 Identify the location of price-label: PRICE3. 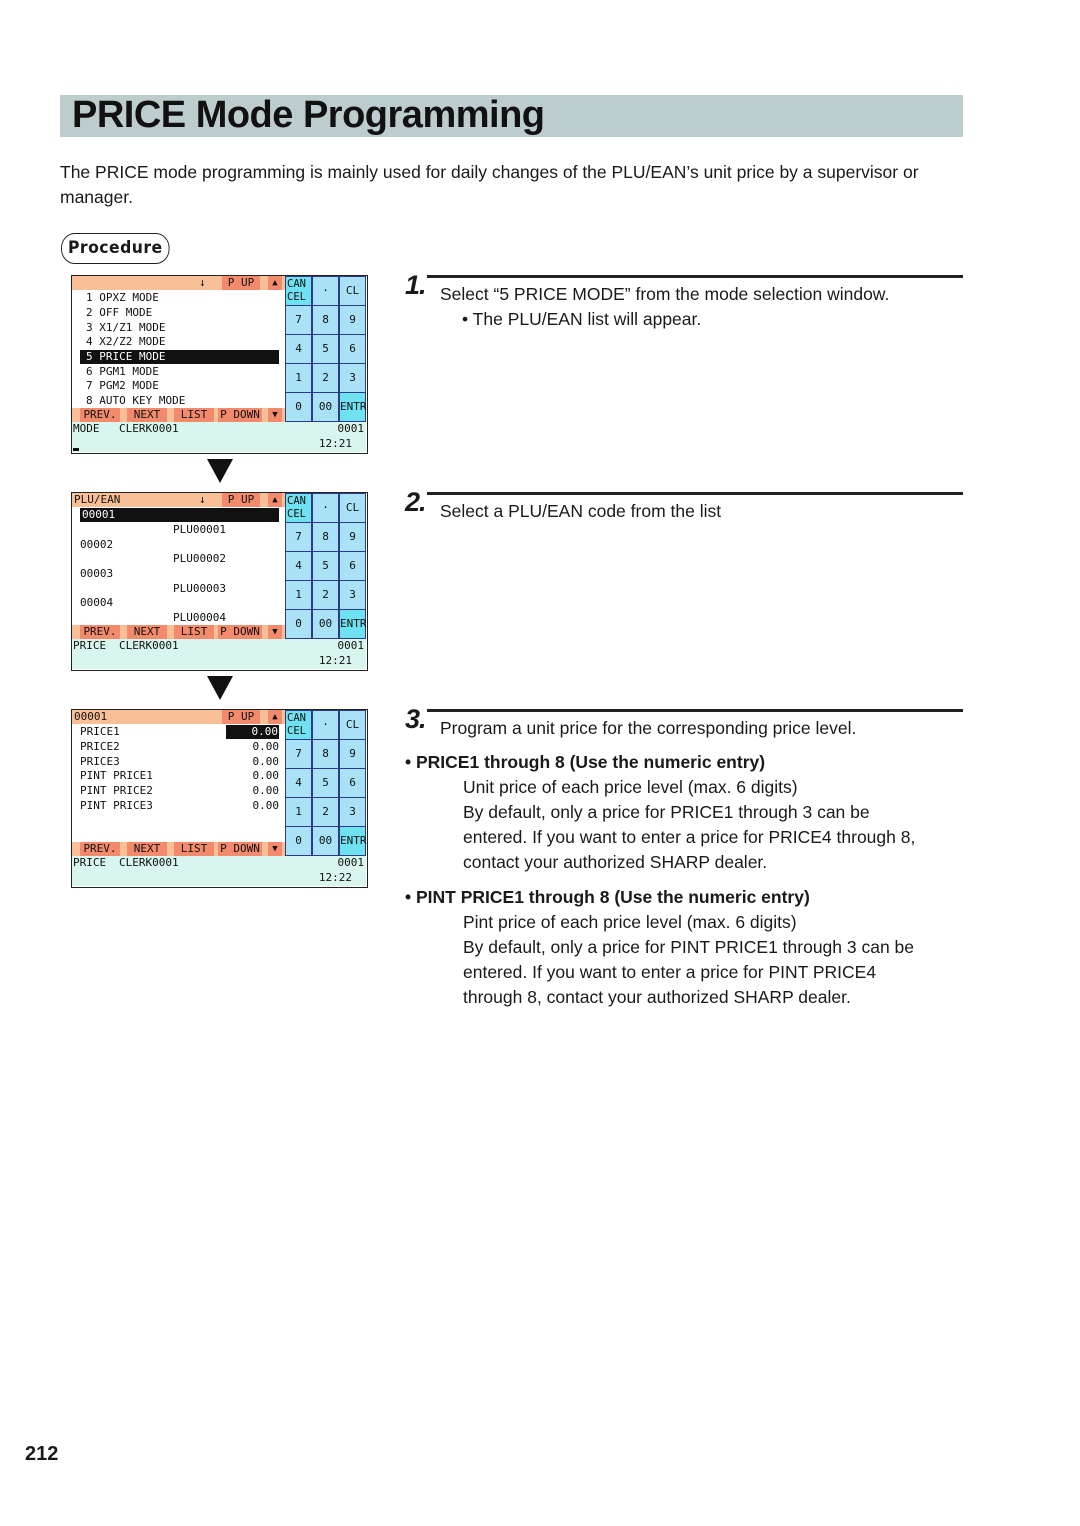
(100, 761).